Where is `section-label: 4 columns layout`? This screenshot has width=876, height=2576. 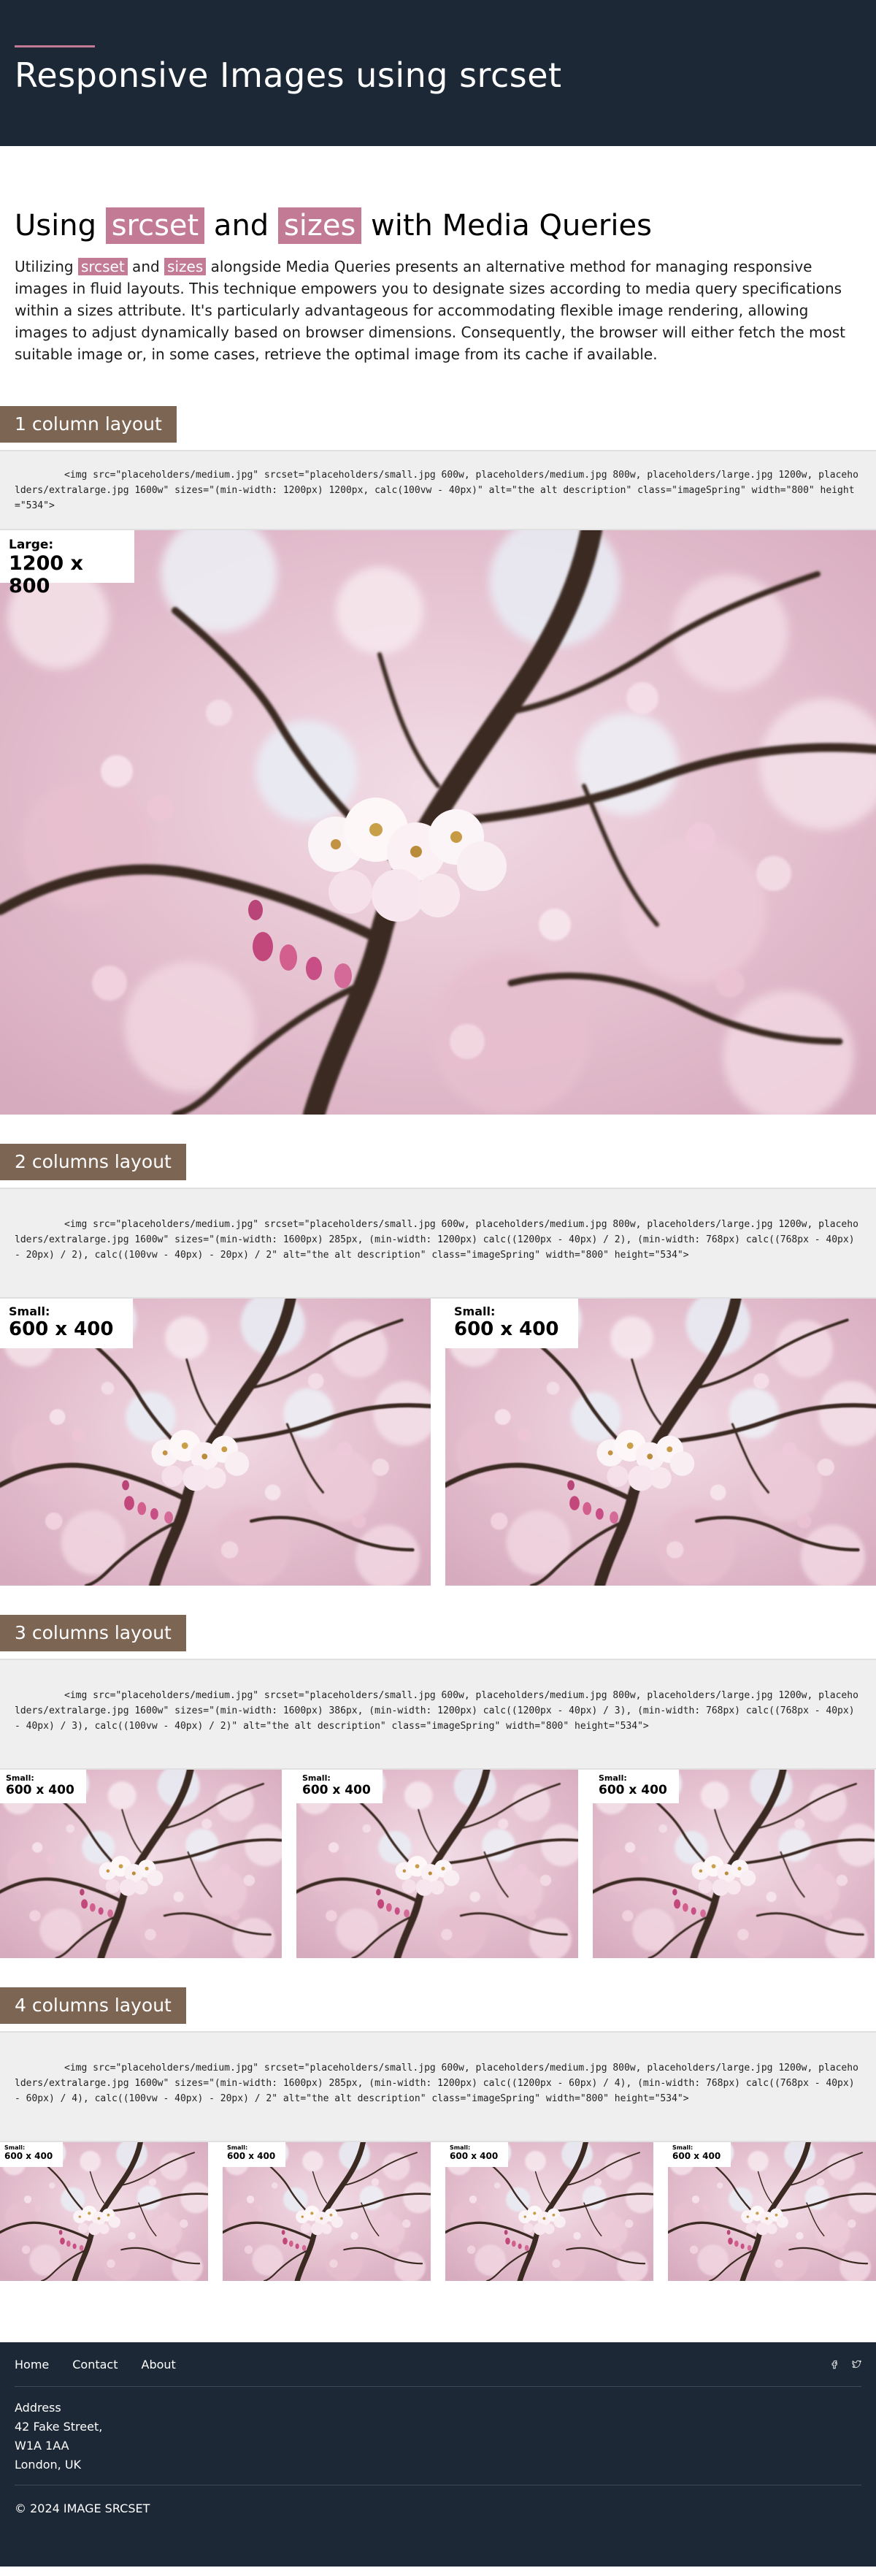
section-label: 4 columns layout is located at coordinates (93, 2005).